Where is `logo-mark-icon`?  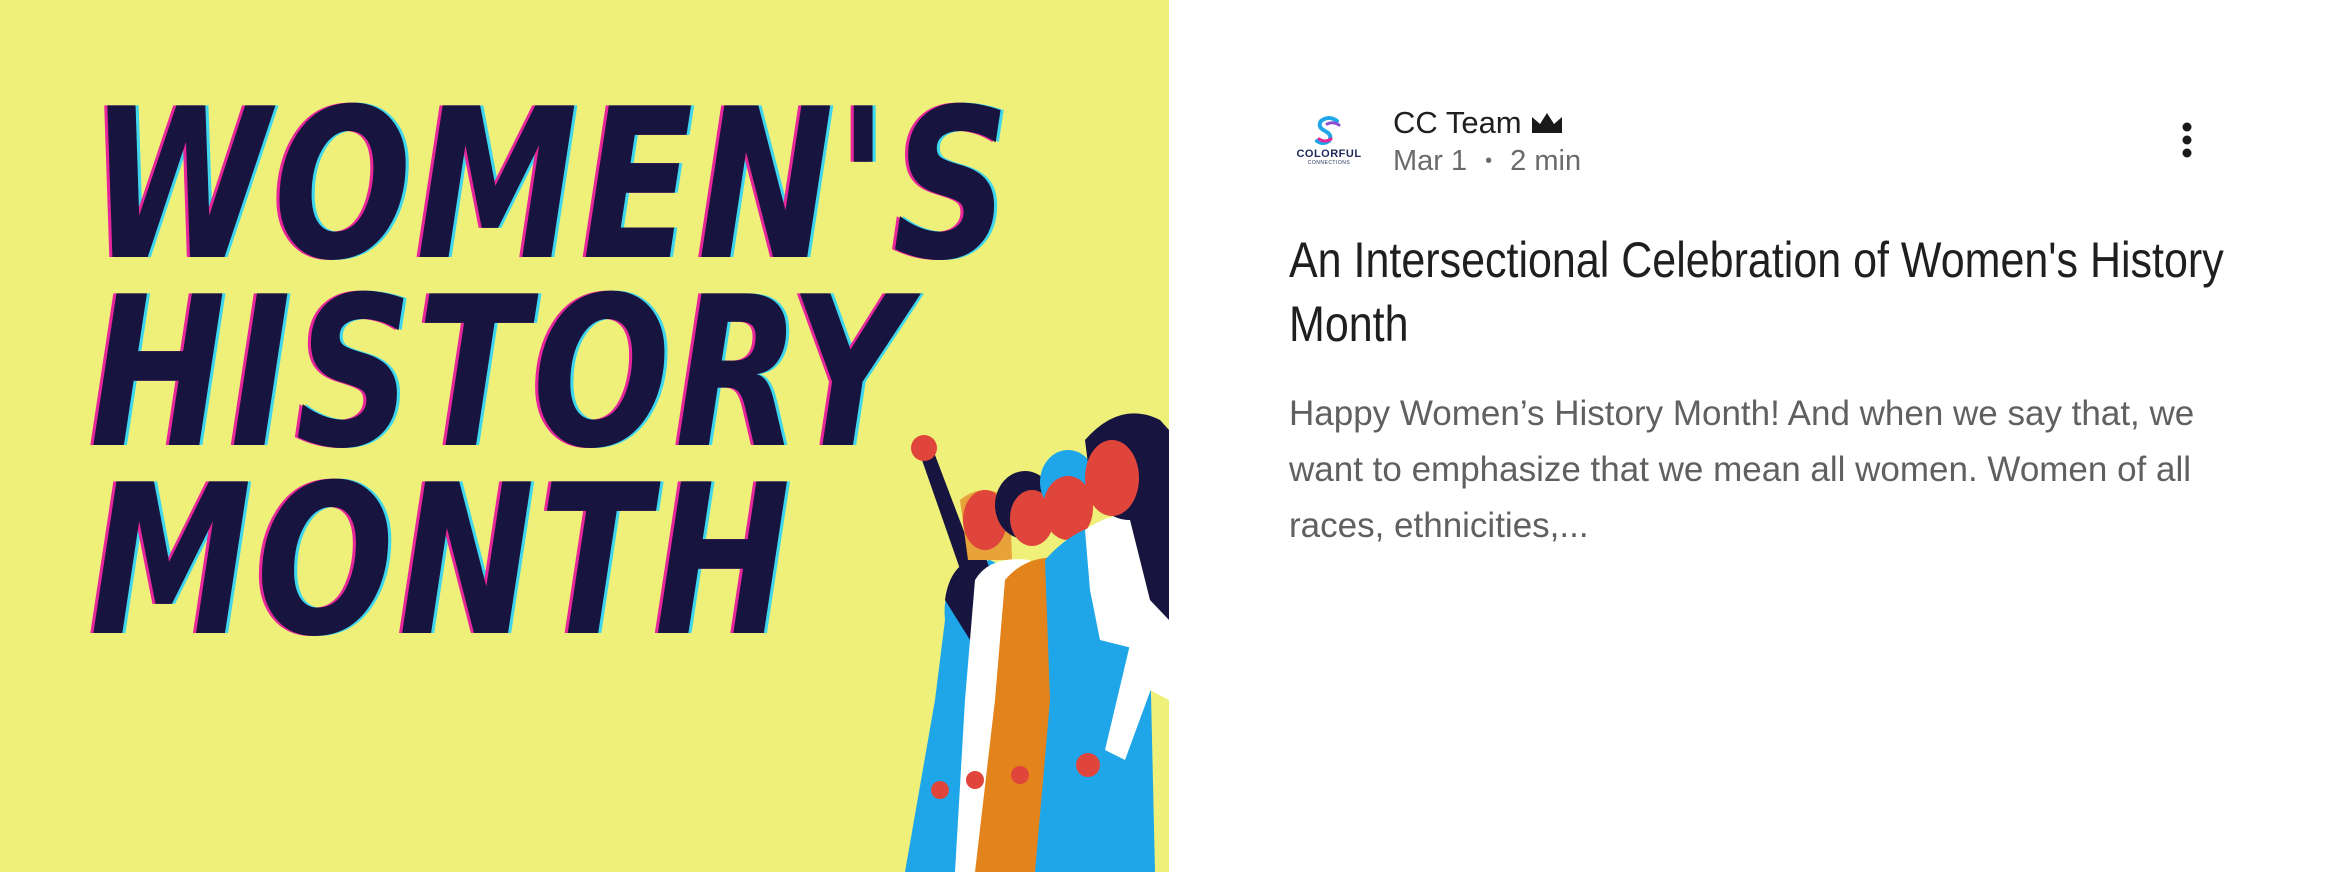 logo-mark-icon is located at coordinates (1328, 130).